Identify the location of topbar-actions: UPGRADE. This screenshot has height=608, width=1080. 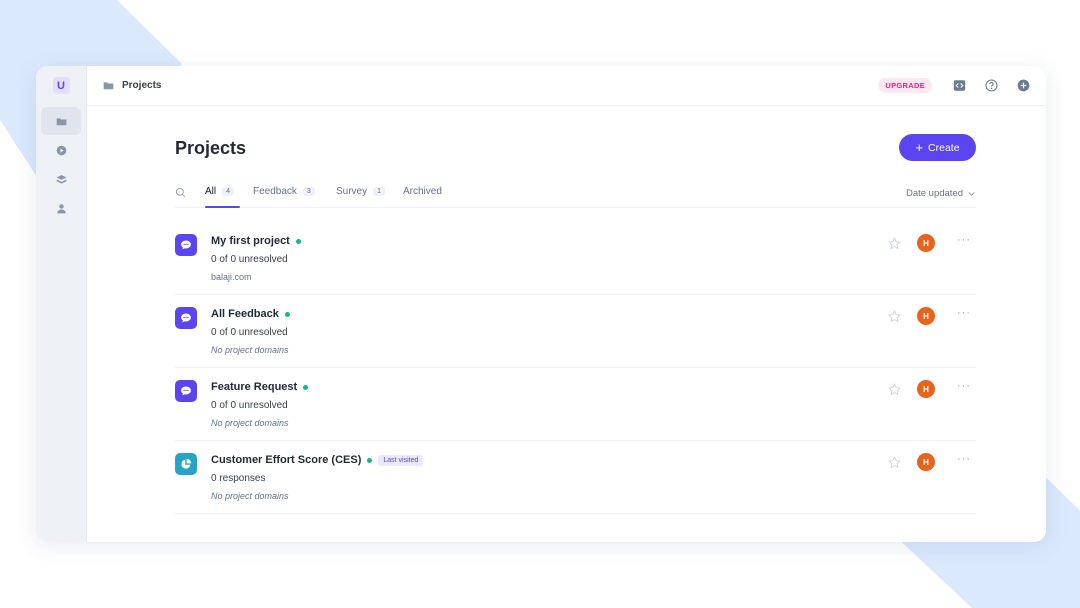
(954, 85).